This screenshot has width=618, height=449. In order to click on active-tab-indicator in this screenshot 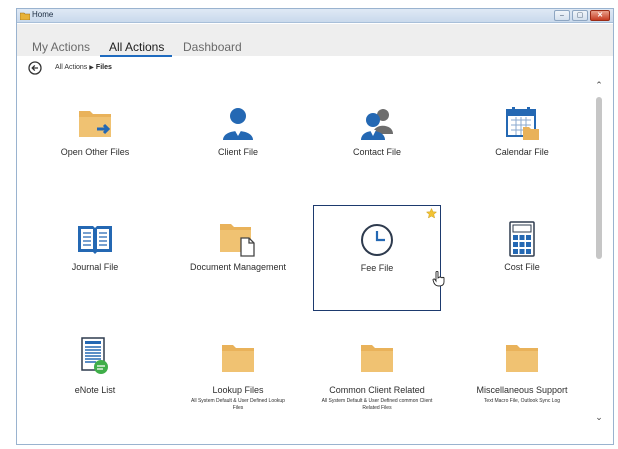, I will do `click(136, 56)`.